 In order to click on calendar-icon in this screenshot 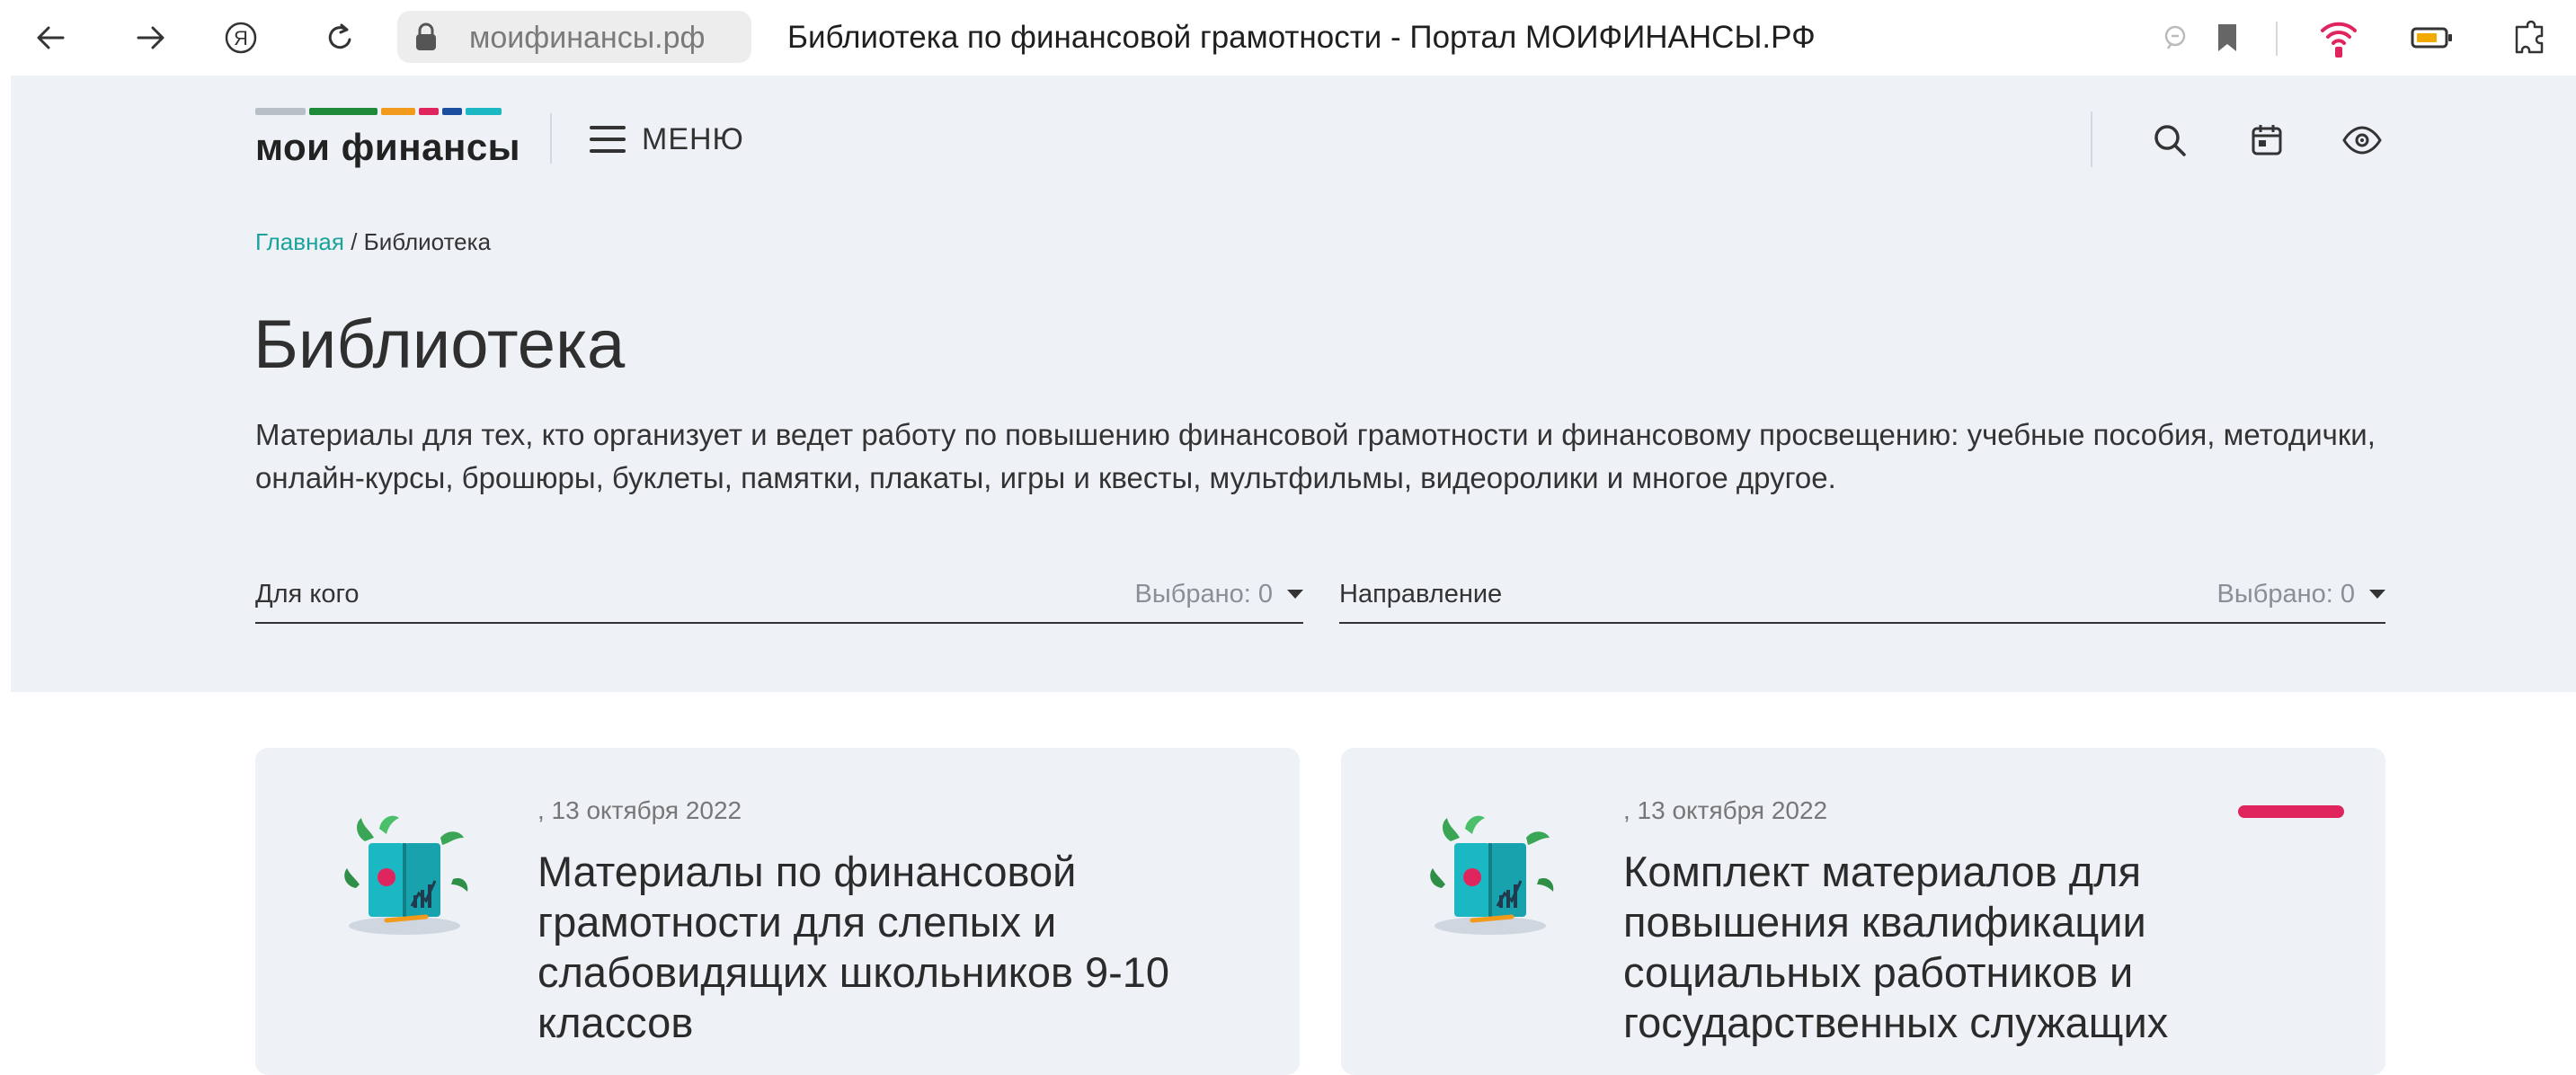, I will do `click(2267, 140)`.